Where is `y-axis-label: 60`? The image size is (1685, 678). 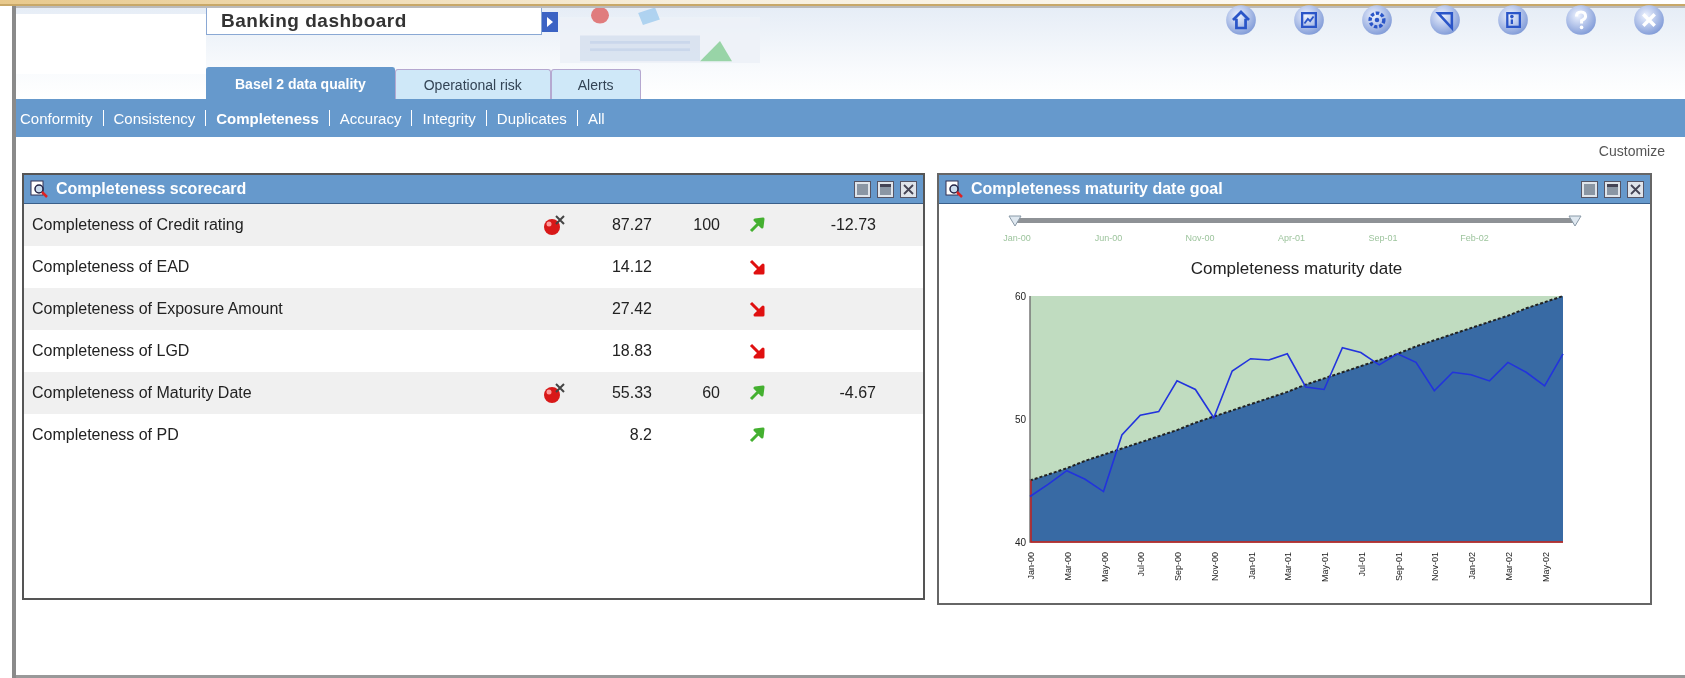
y-axis-label: 60 is located at coordinates (1020, 296).